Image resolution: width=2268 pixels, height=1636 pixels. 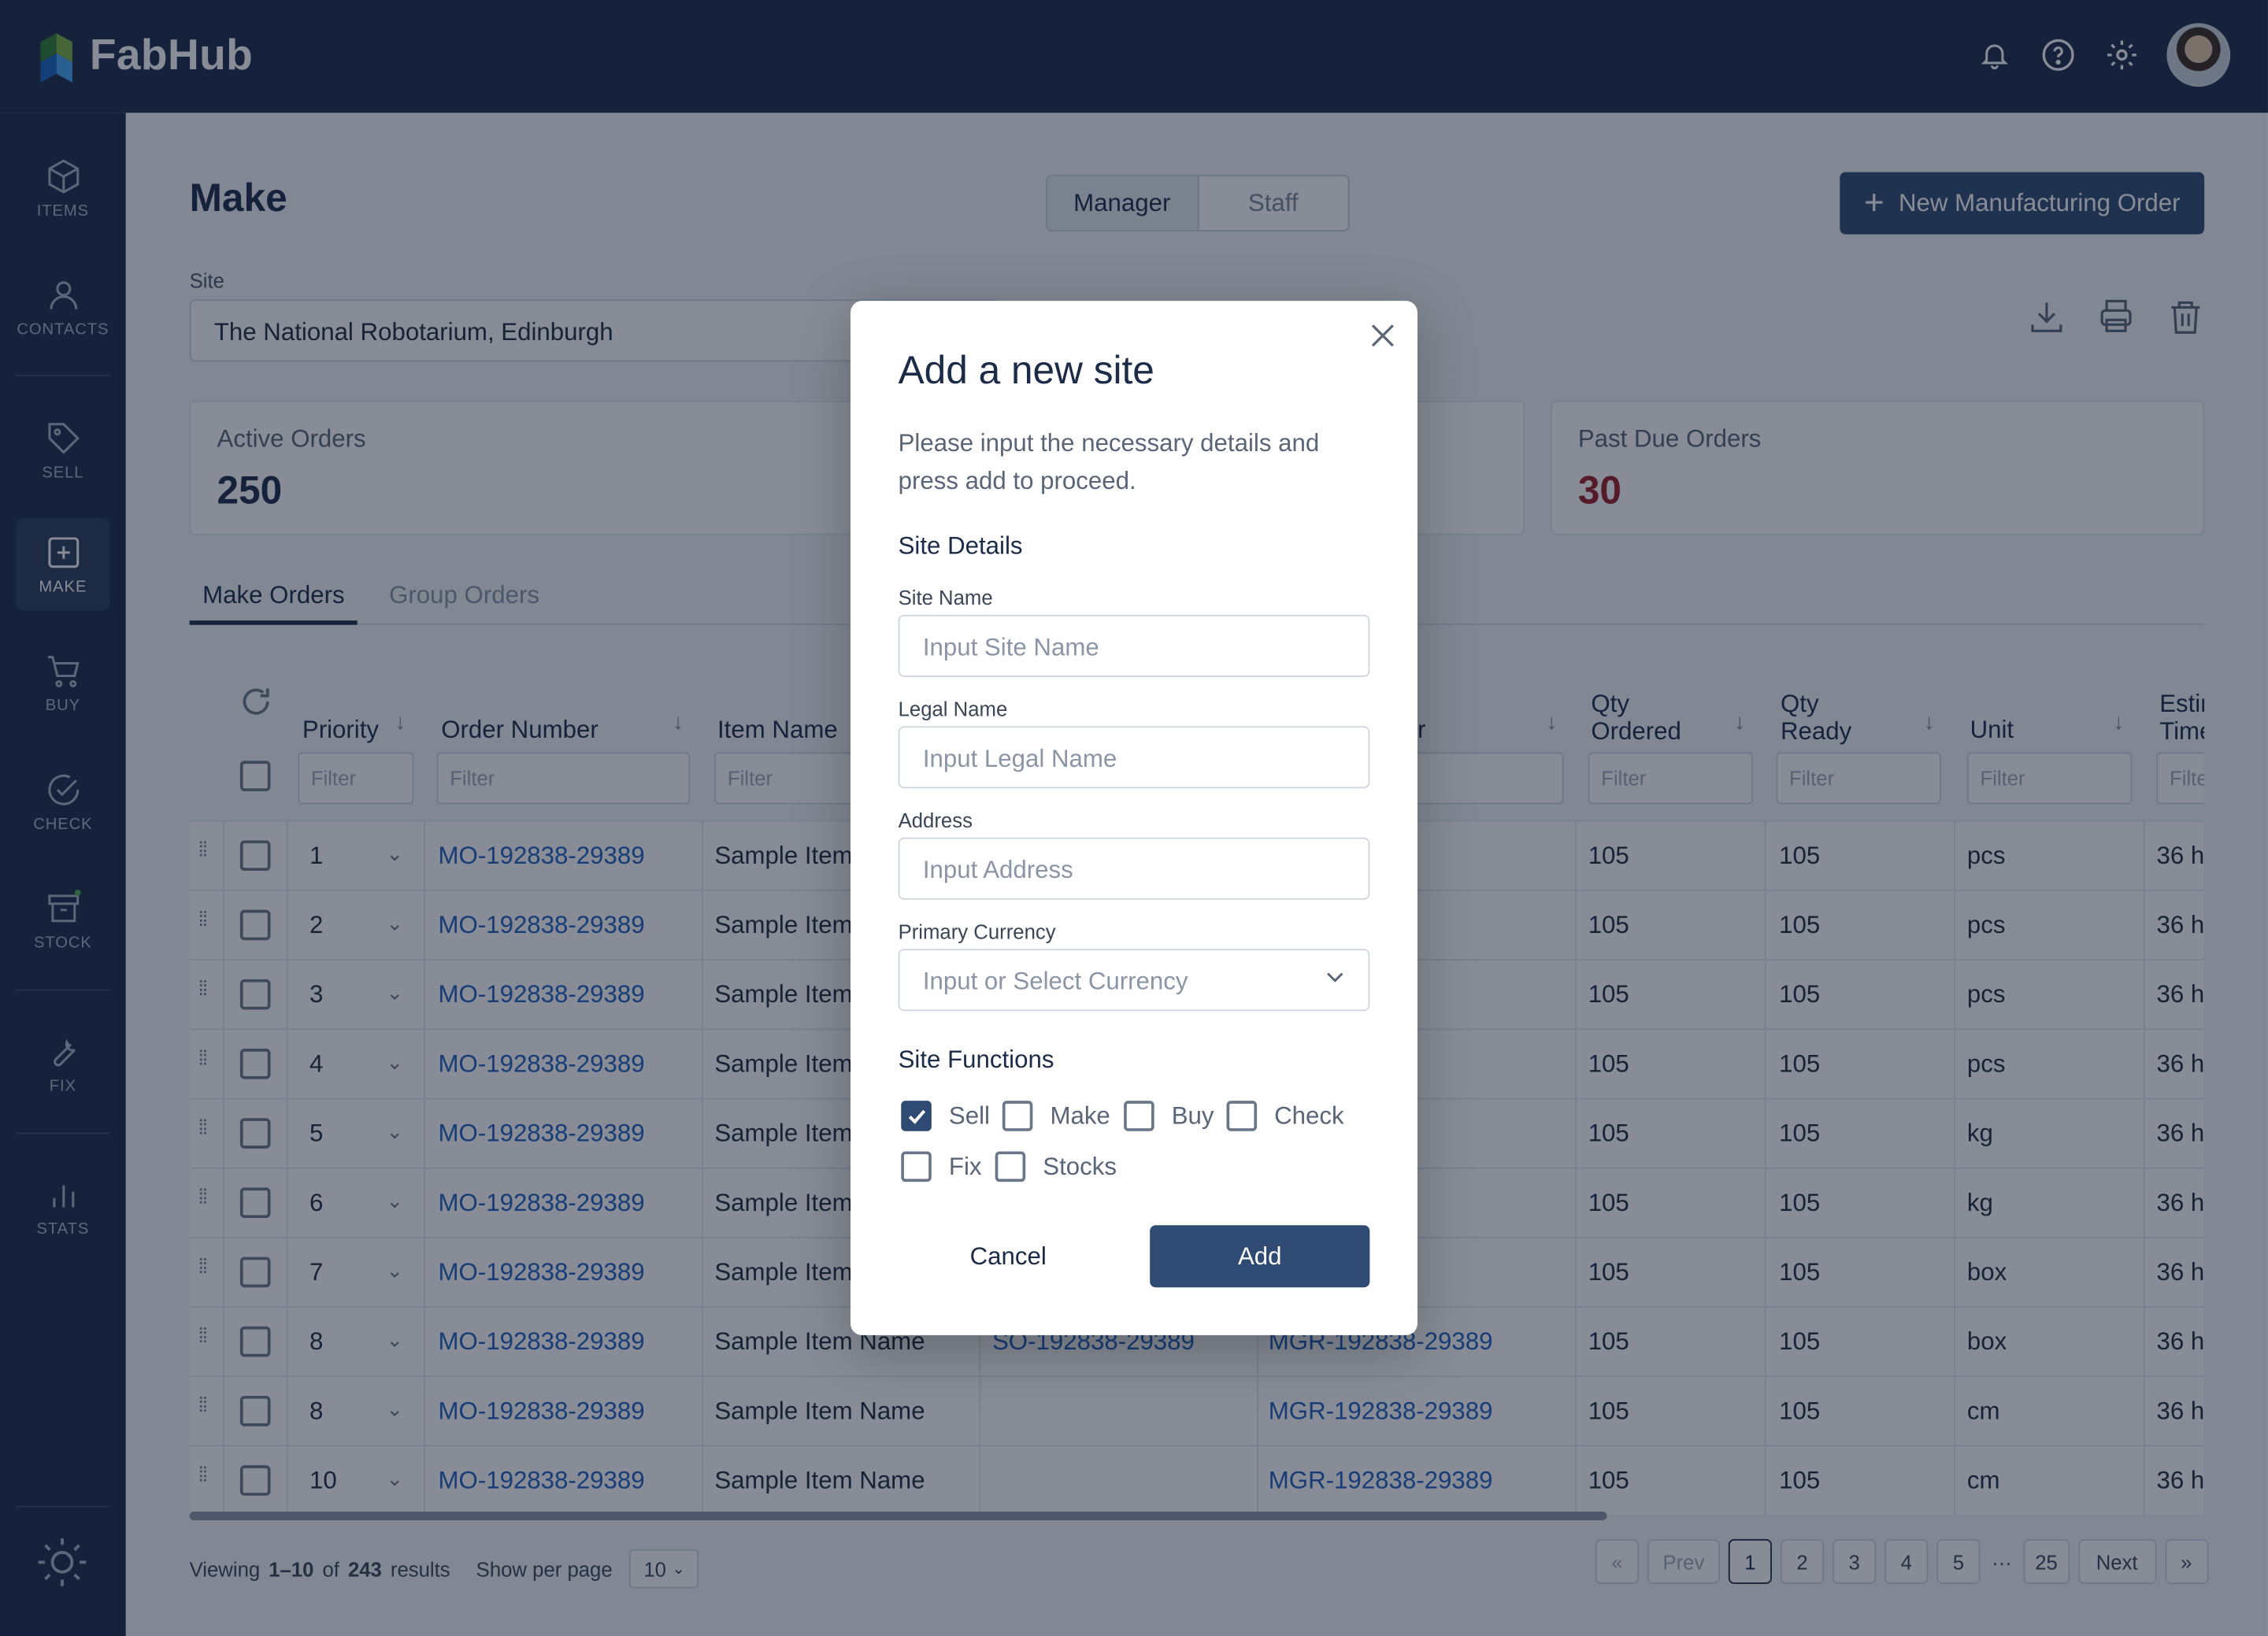 What do you see at coordinates (945, 1116) in the screenshot?
I see `function-sell-checkbox: Sell` at bounding box center [945, 1116].